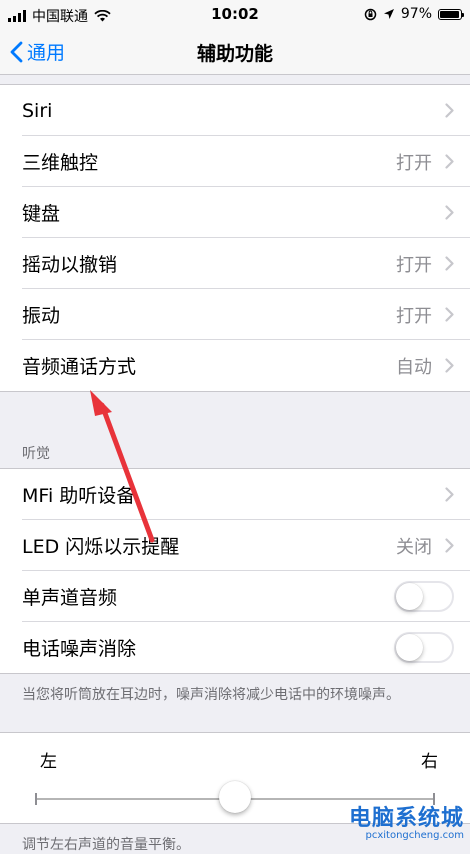  What do you see at coordinates (235, 365) in the screenshot?
I see `settings-row-call-audio-routing: 音频通话方式 自动` at bounding box center [235, 365].